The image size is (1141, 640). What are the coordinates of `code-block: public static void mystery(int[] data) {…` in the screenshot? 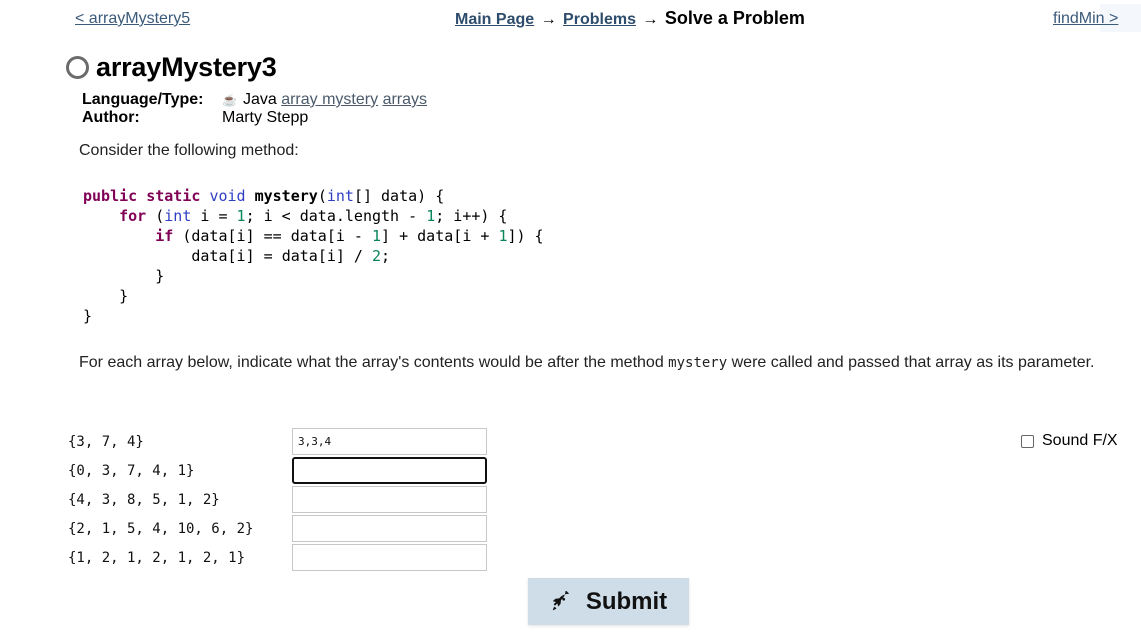 It's located at (313, 256).